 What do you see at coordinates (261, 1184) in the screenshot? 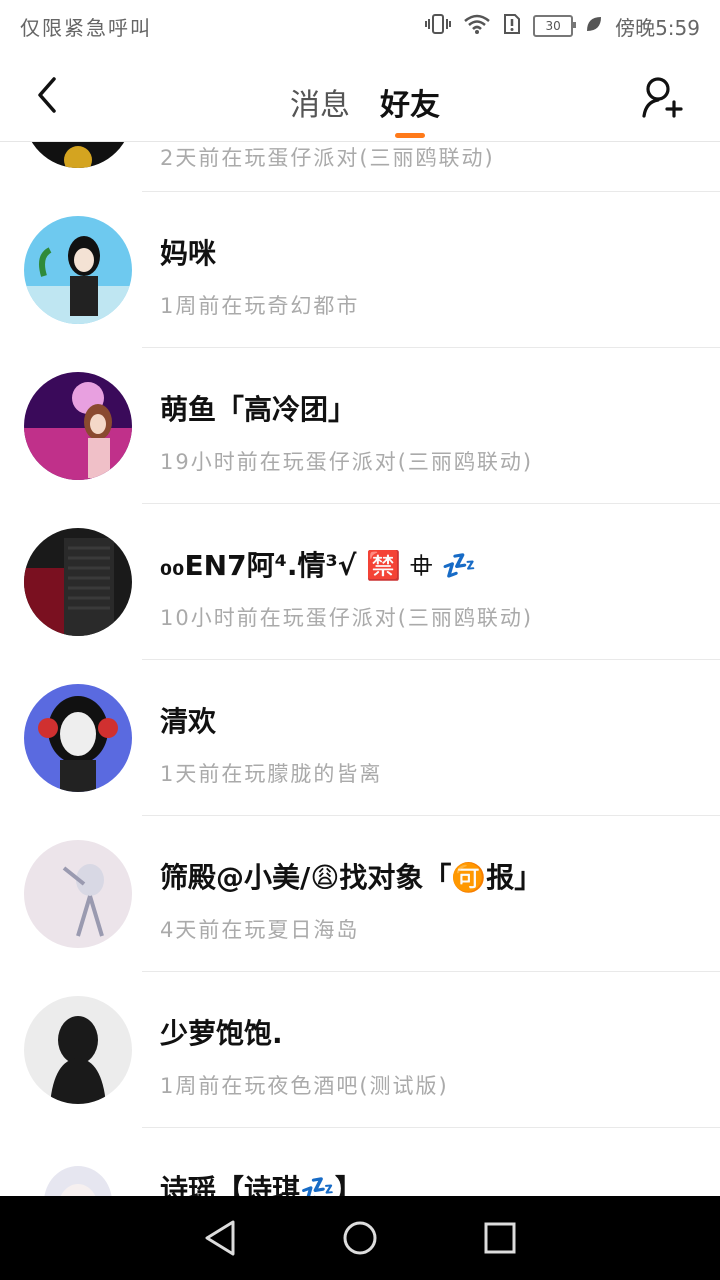
I see `friend-name: 诗瑶【诗琪💤】` at bounding box center [261, 1184].